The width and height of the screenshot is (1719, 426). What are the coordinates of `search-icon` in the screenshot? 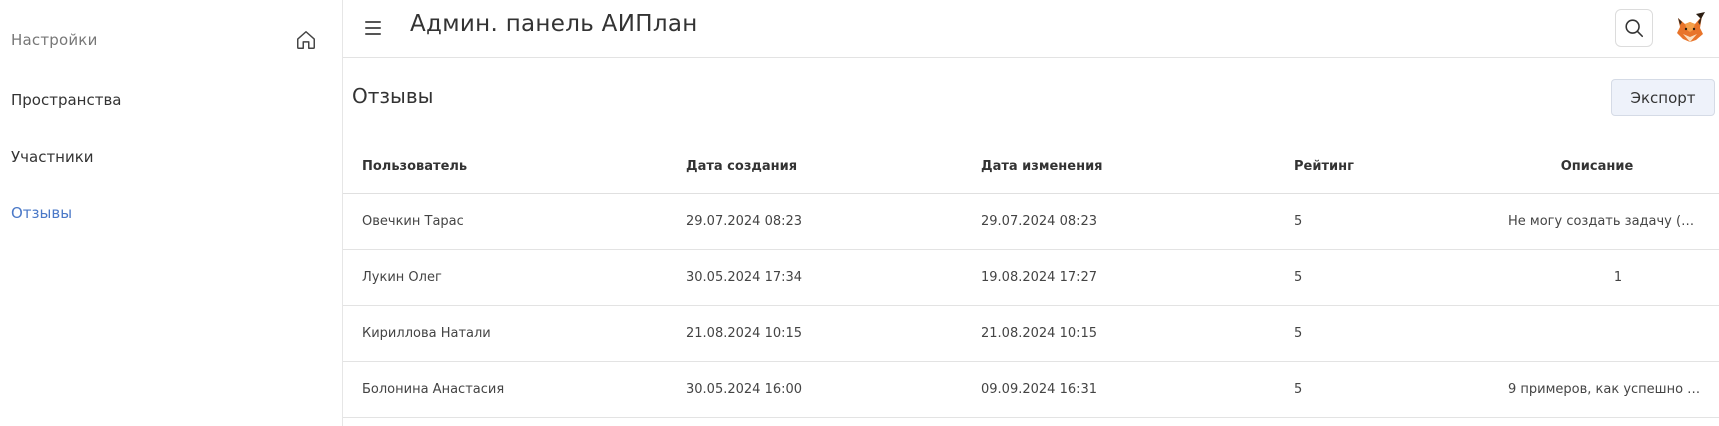 It's located at (1634, 28).